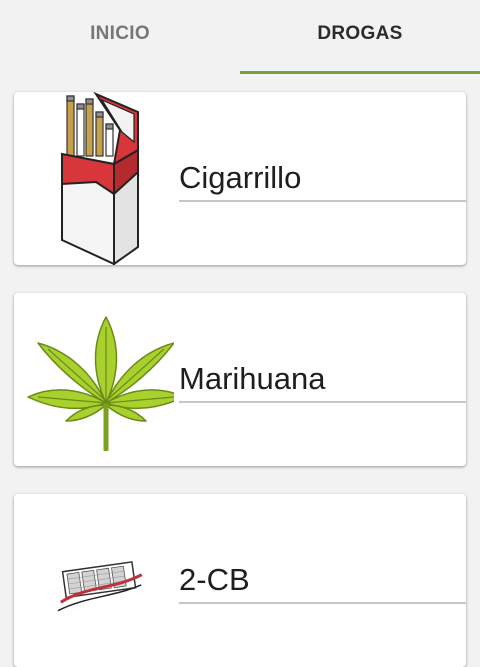 The image size is (480, 667). What do you see at coordinates (100, 383) in the screenshot?
I see `cannabis-leaf-icon` at bounding box center [100, 383].